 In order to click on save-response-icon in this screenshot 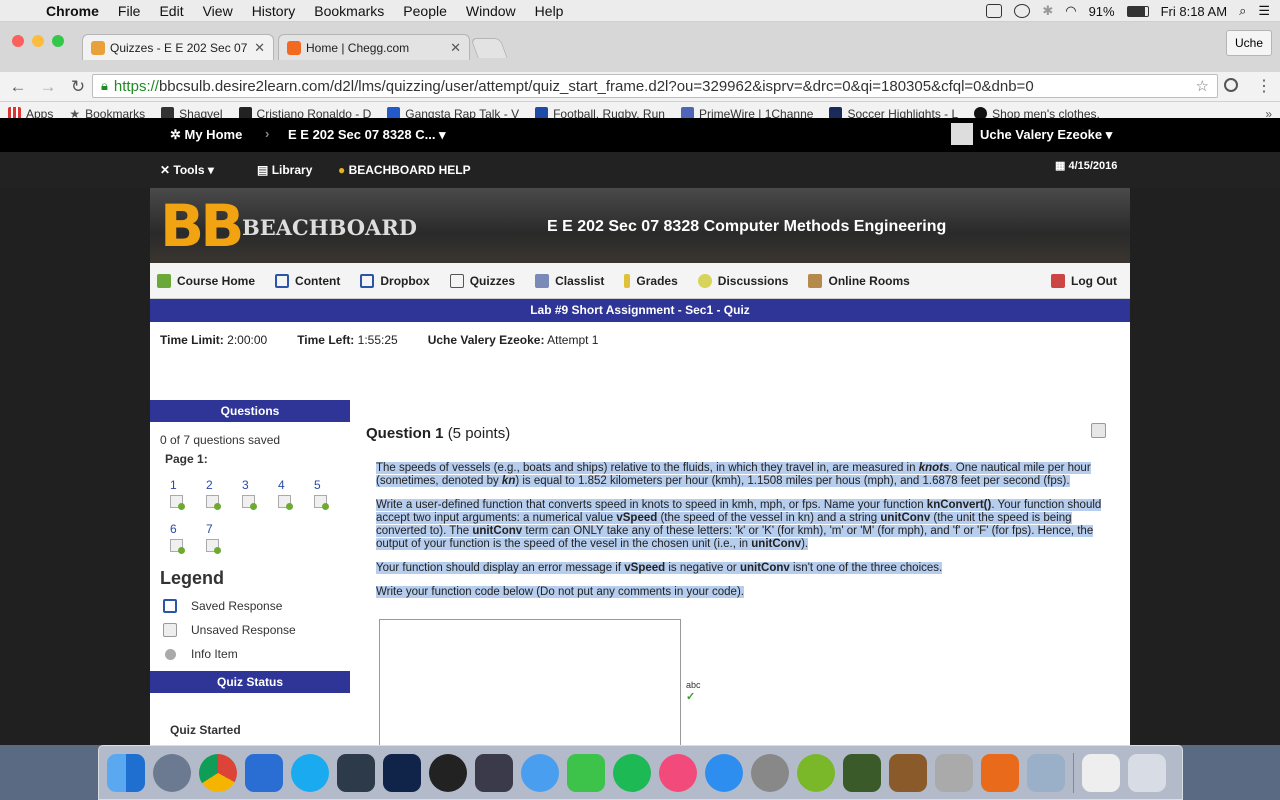, I will do `click(1098, 430)`.